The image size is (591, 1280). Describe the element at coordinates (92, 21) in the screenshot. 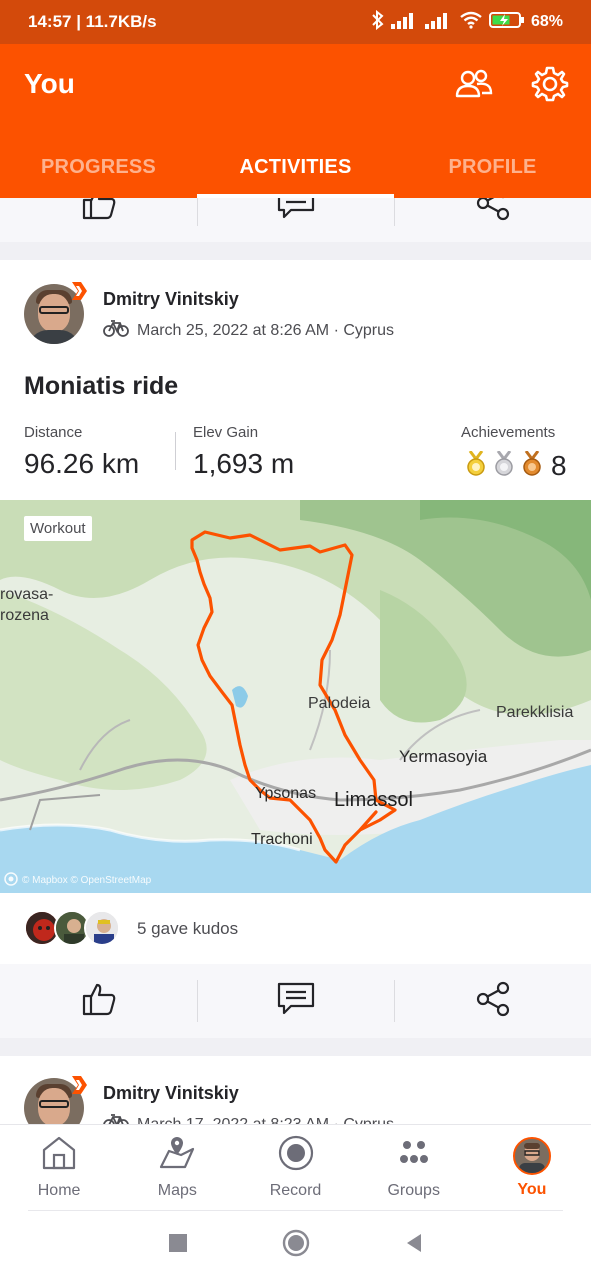

I see `status-time: 14:57 | 11.7KB/s` at that location.